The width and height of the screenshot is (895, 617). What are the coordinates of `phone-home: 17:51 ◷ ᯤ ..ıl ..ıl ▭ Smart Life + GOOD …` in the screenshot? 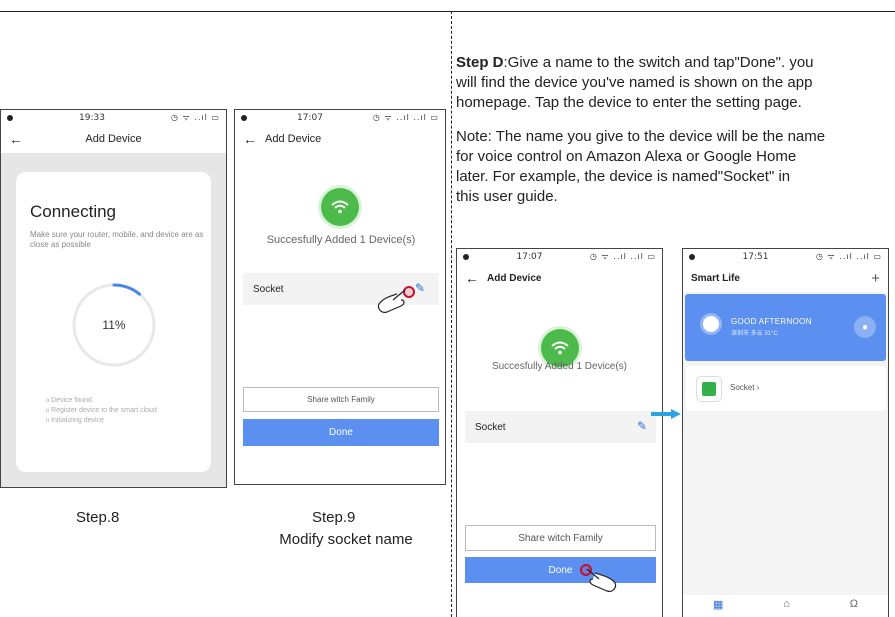 It's located at (785, 432).